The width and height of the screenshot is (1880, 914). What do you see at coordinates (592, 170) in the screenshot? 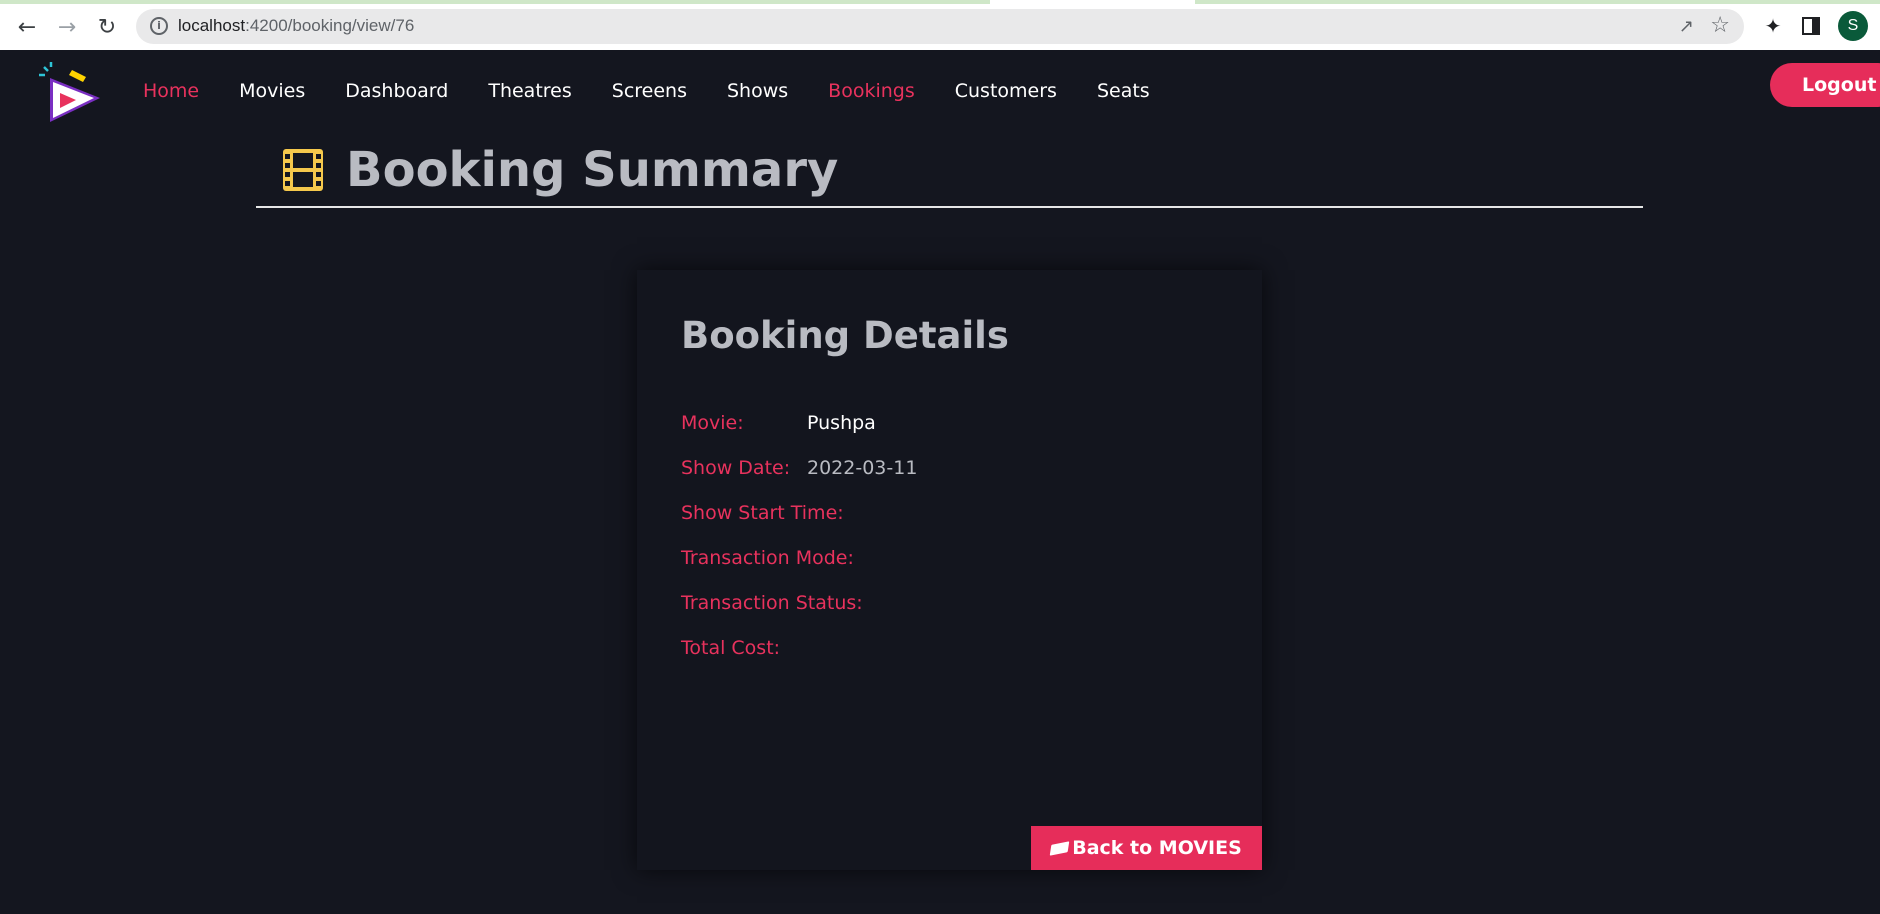
I see `page-title: Booking Summary` at bounding box center [592, 170].